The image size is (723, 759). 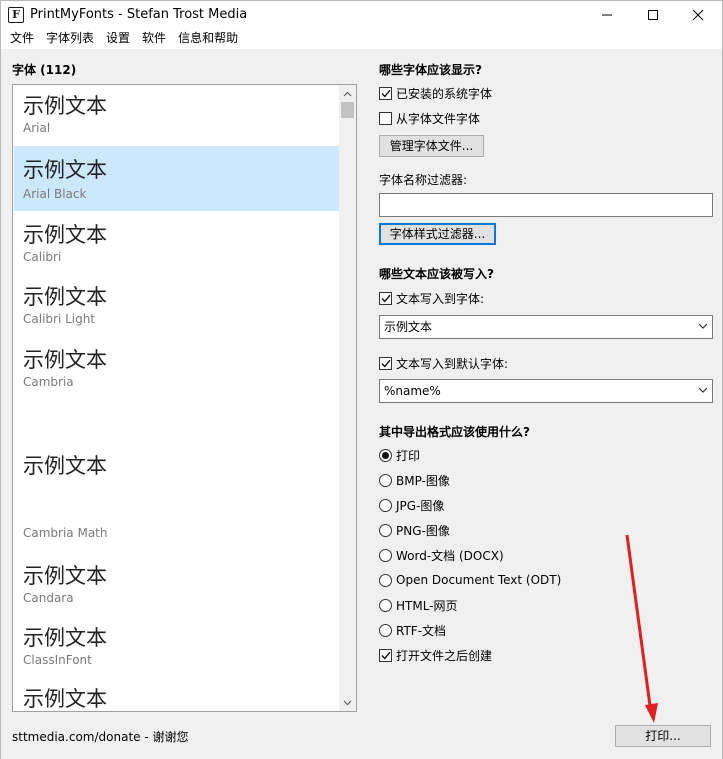 What do you see at coordinates (48, 598) in the screenshot?
I see `font-name: Candara` at bounding box center [48, 598].